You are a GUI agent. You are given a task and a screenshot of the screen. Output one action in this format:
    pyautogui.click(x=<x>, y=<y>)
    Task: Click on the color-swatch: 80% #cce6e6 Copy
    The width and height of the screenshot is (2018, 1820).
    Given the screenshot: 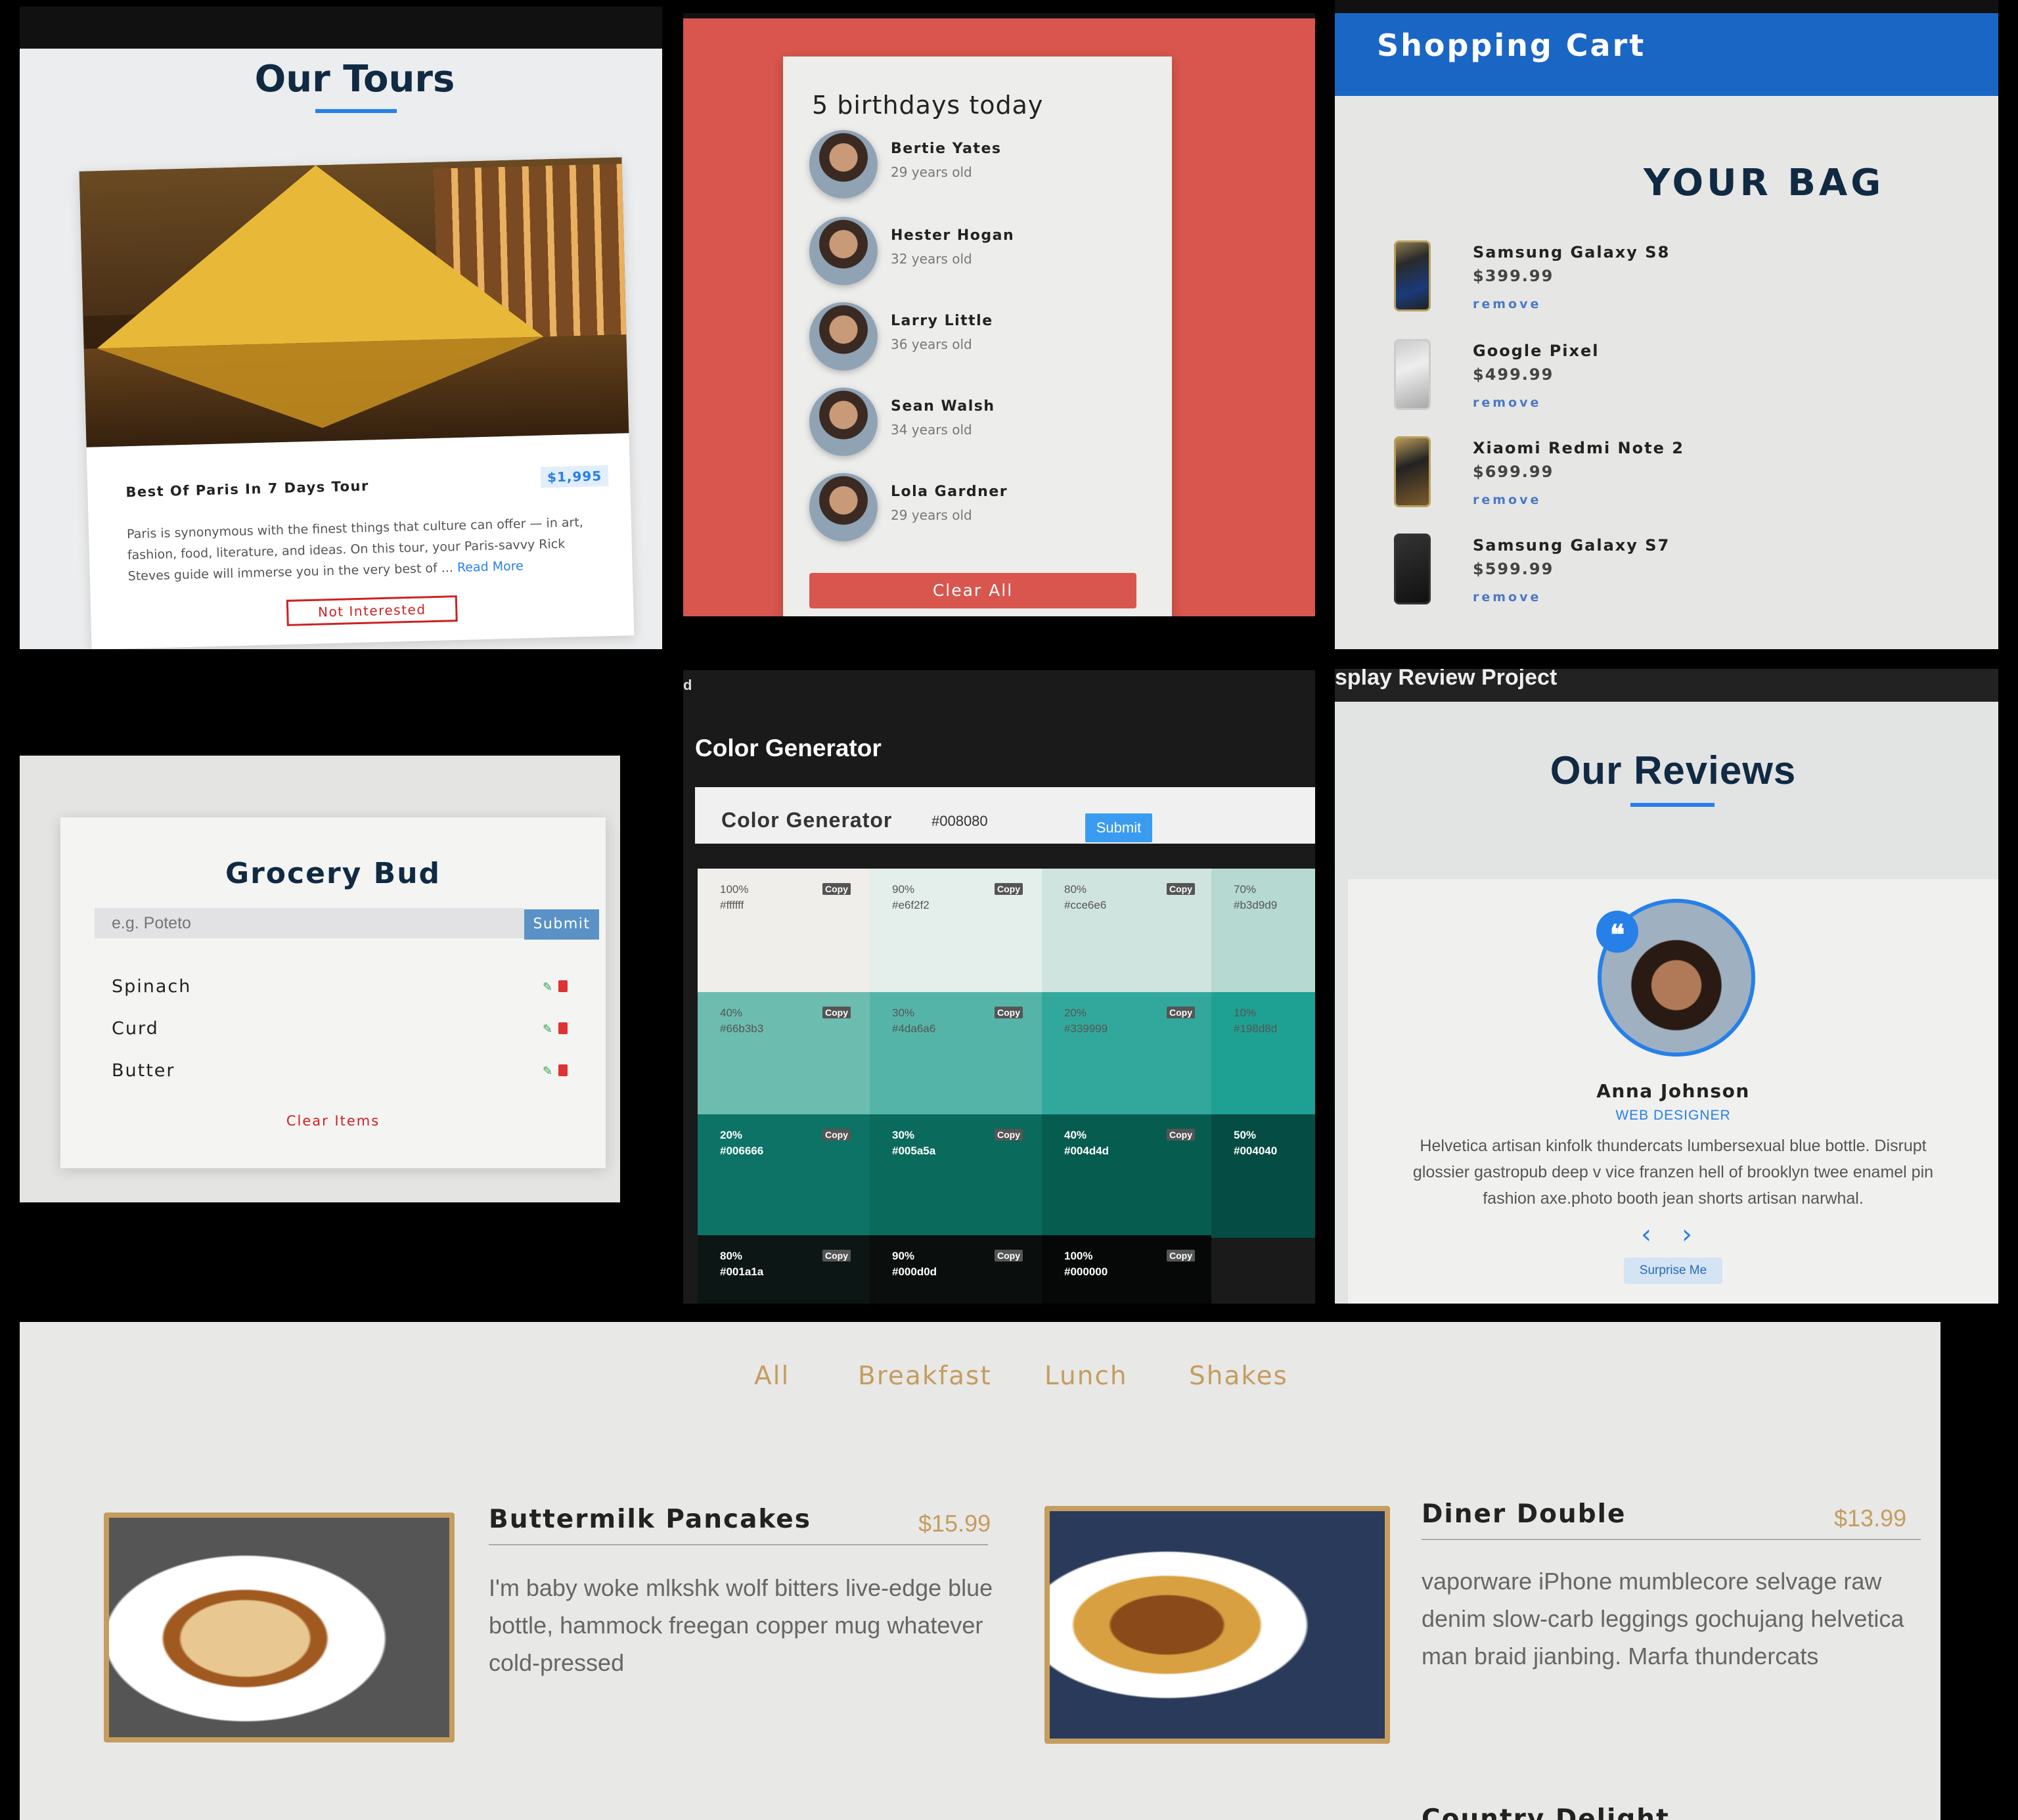 What is the action you would take?
    pyautogui.click(x=1126, y=930)
    